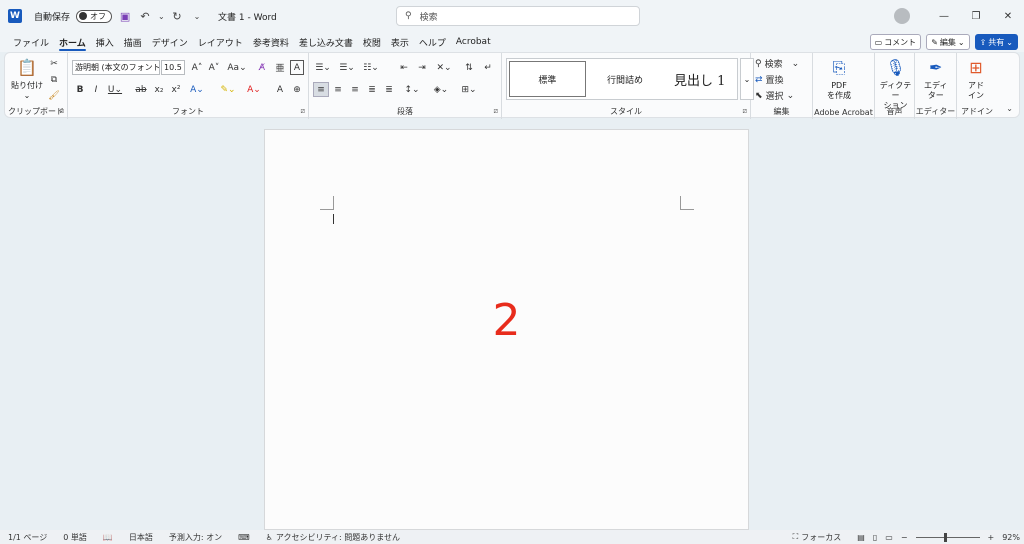 Image resolution: width=1024 pixels, height=544 pixels. I want to click on underline-icon: U⌄, so click(115, 89).